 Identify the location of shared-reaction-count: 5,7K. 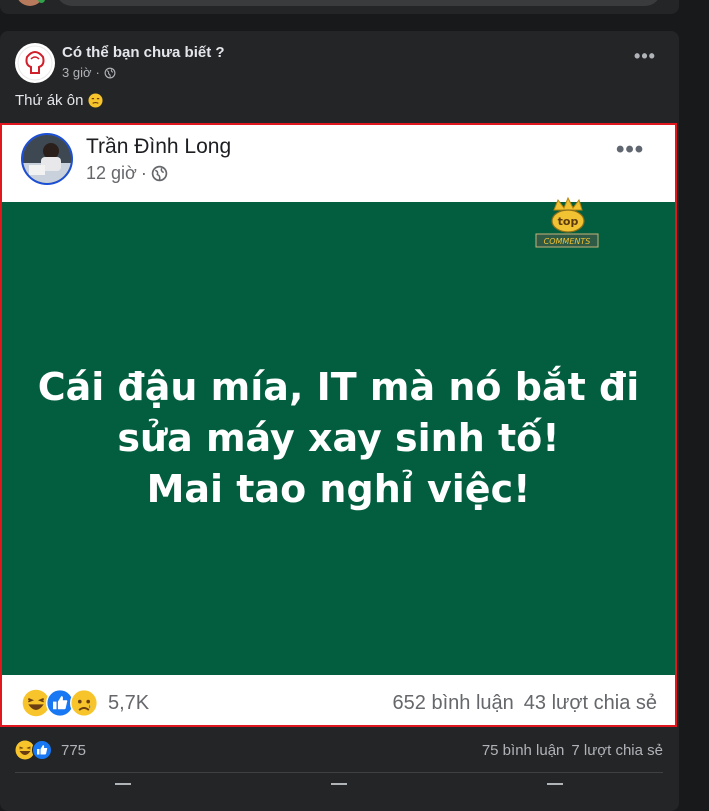
(129, 703).